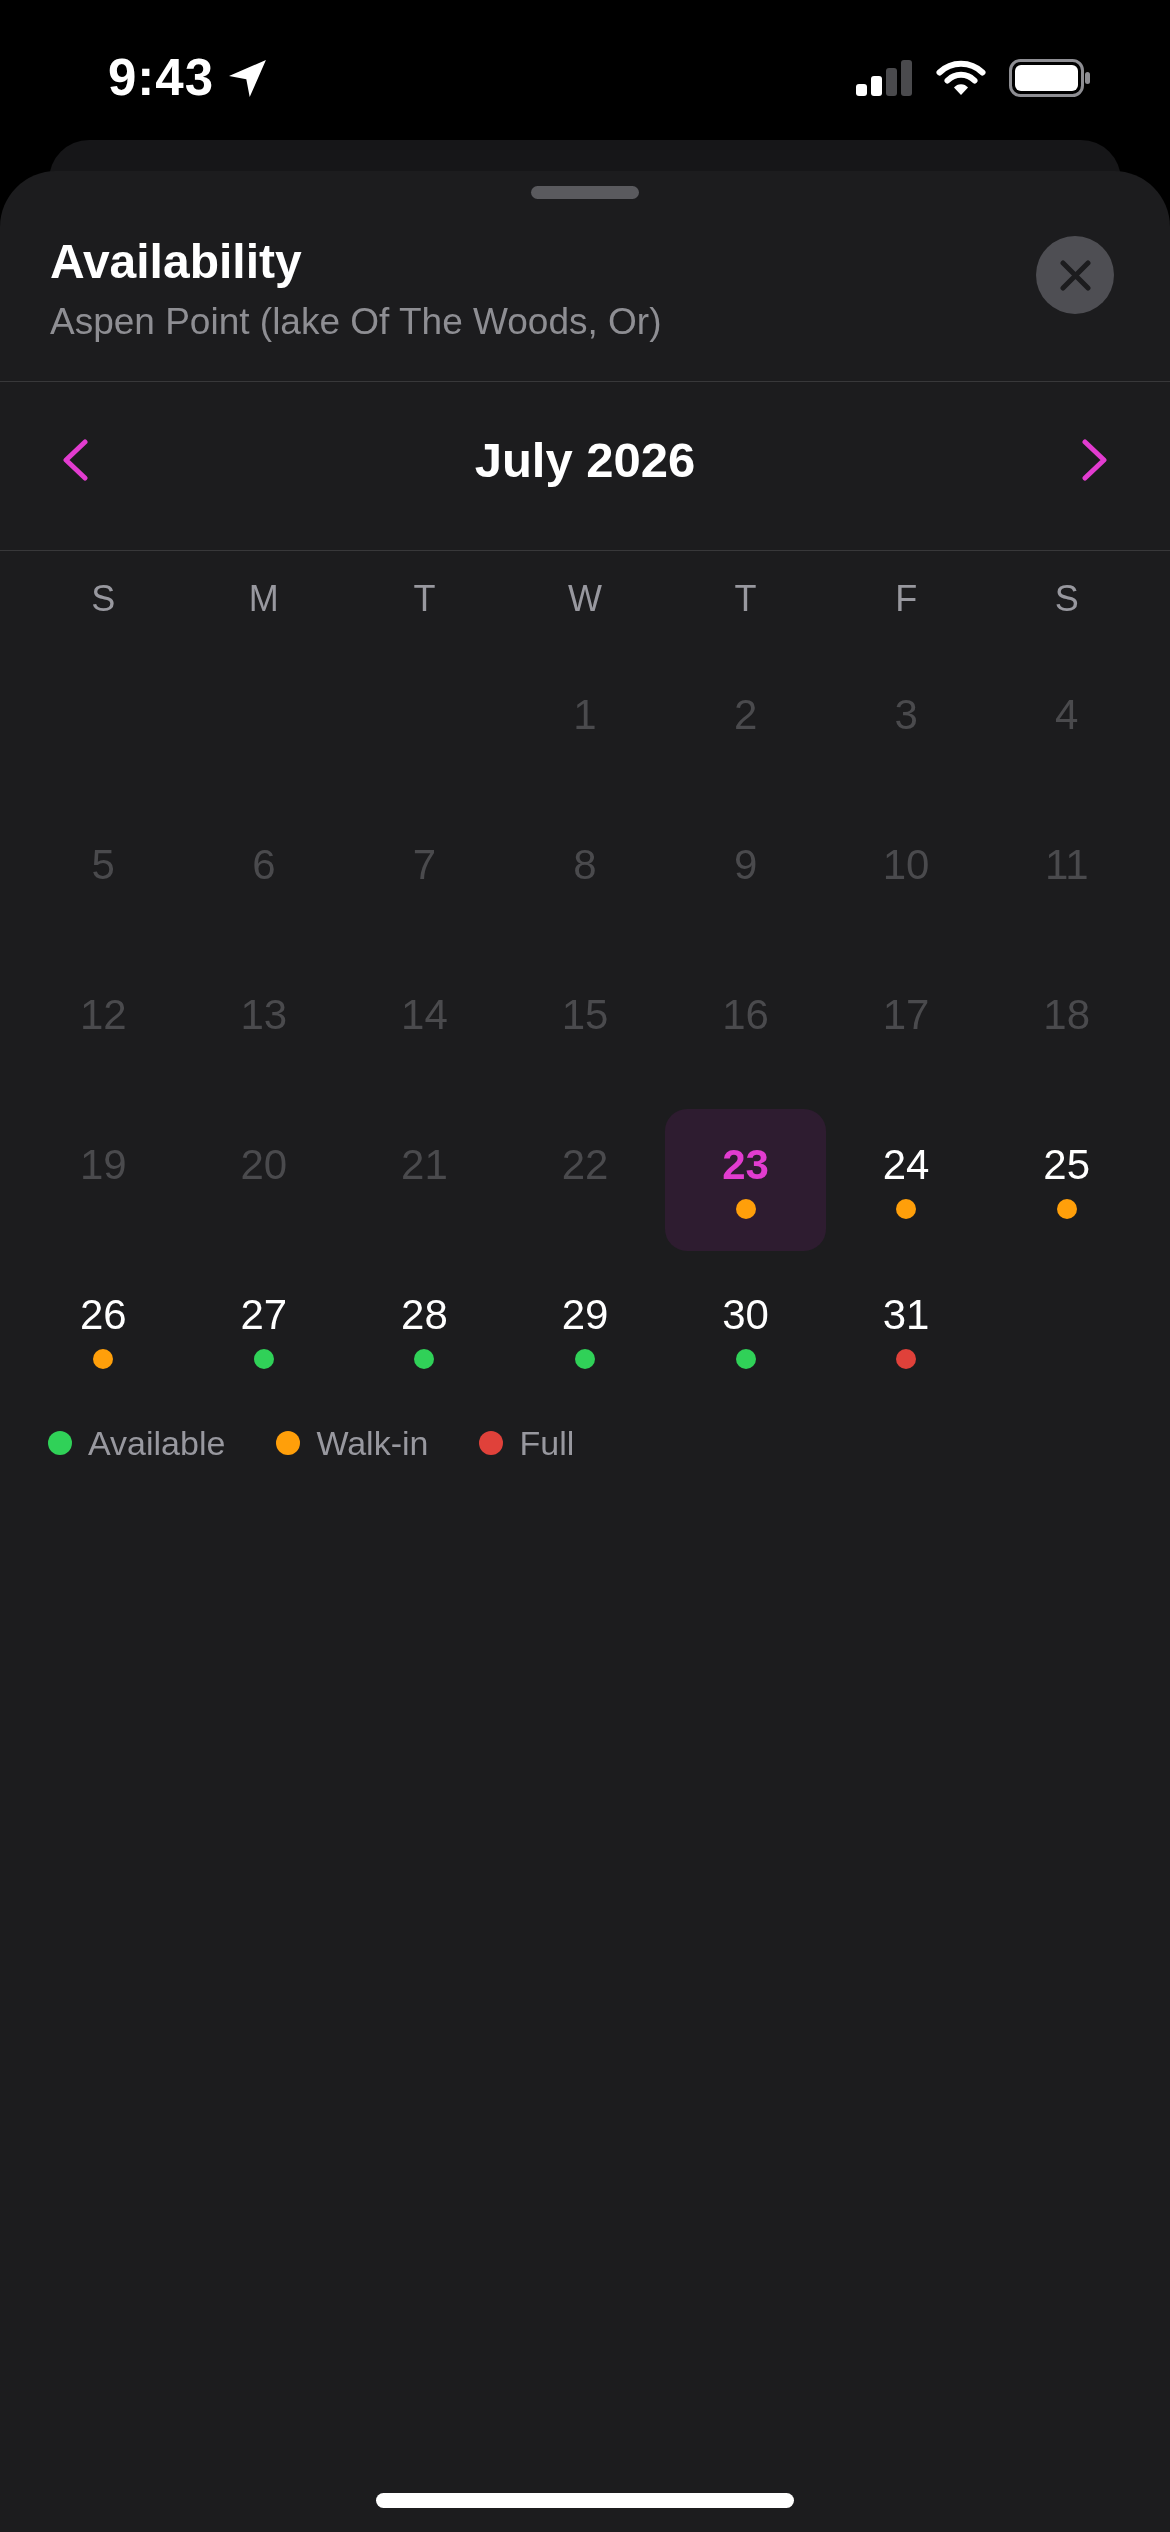 The width and height of the screenshot is (1170, 2532). I want to click on weekday-label: F, so click(906, 599).